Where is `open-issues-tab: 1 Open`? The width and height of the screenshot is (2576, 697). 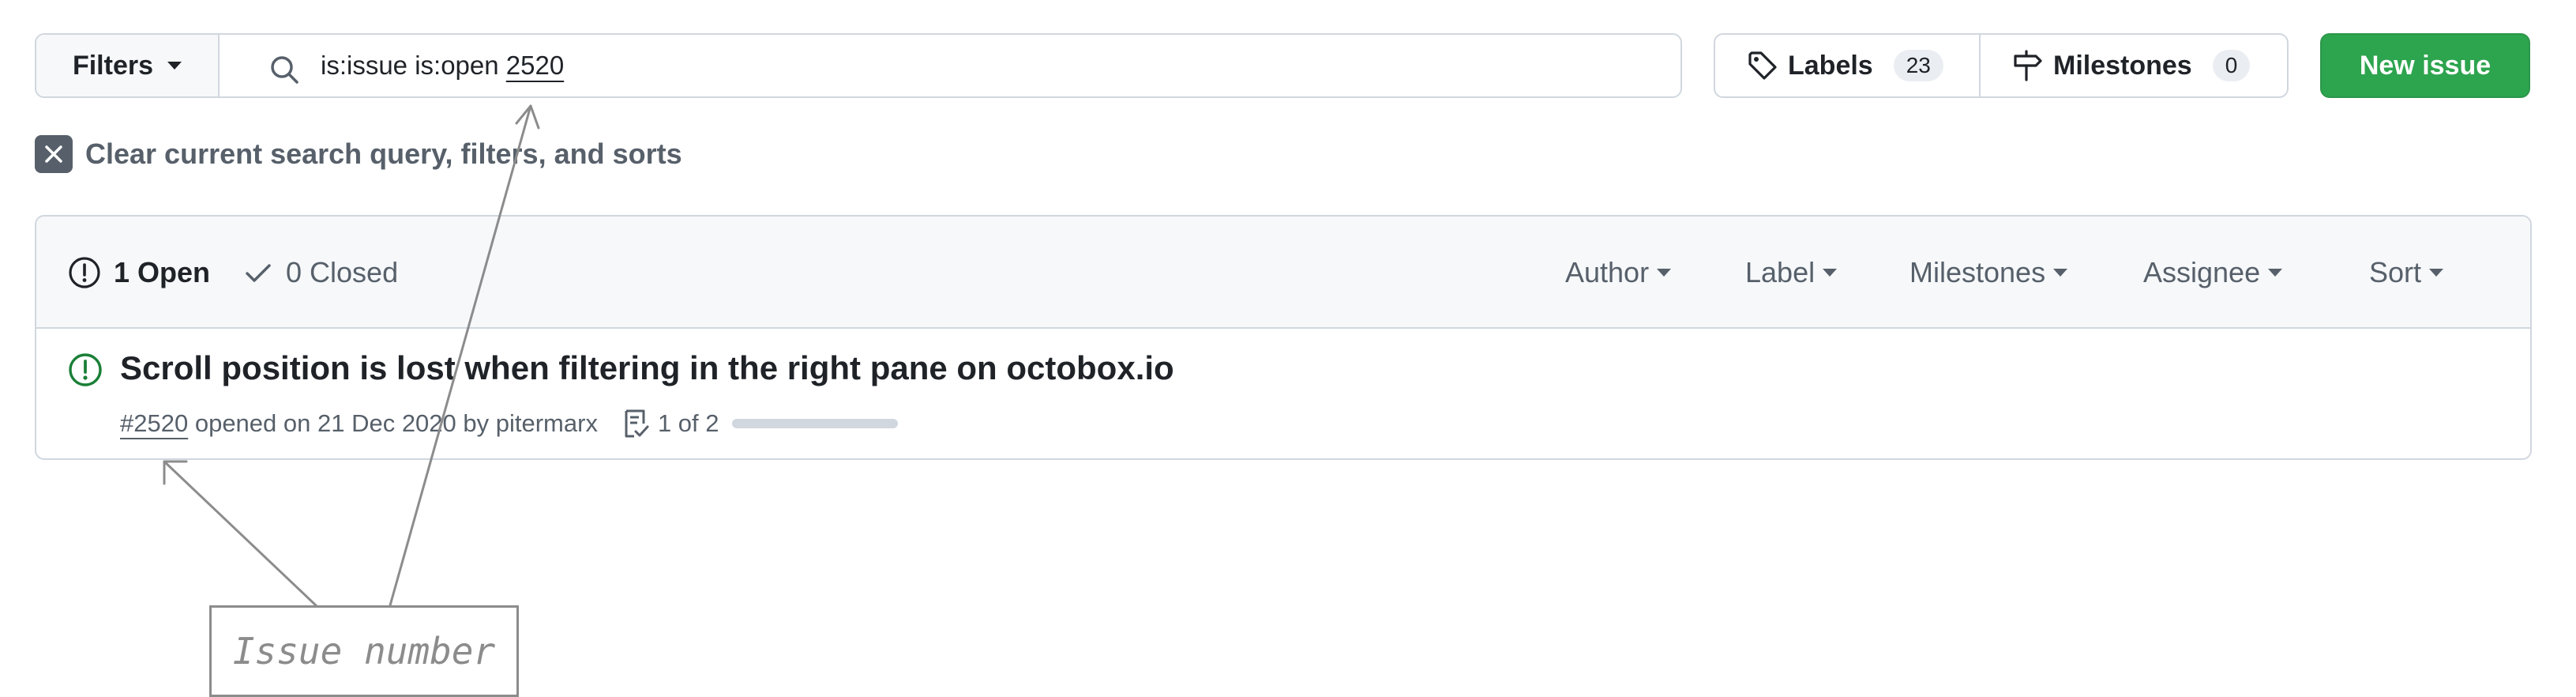
open-issues-tab: 1 Open is located at coordinates (139, 273).